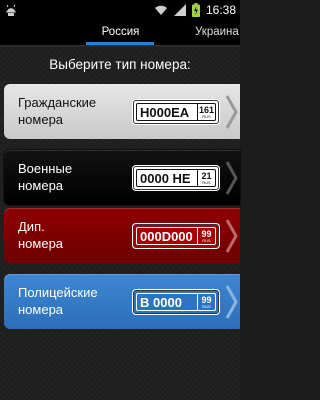  What do you see at coordinates (122, 301) in the screenshot?
I see `plate-type-police-button: Полицейские номера В 0000 99 RUS` at bounding box center [122, 301].